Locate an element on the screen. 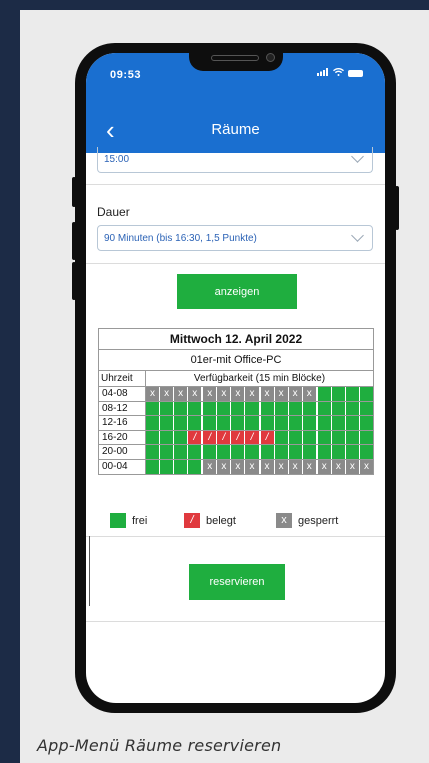 The width and height of the screenshot is (429, 763). wifi-icon is located at coordinates (338, 73).